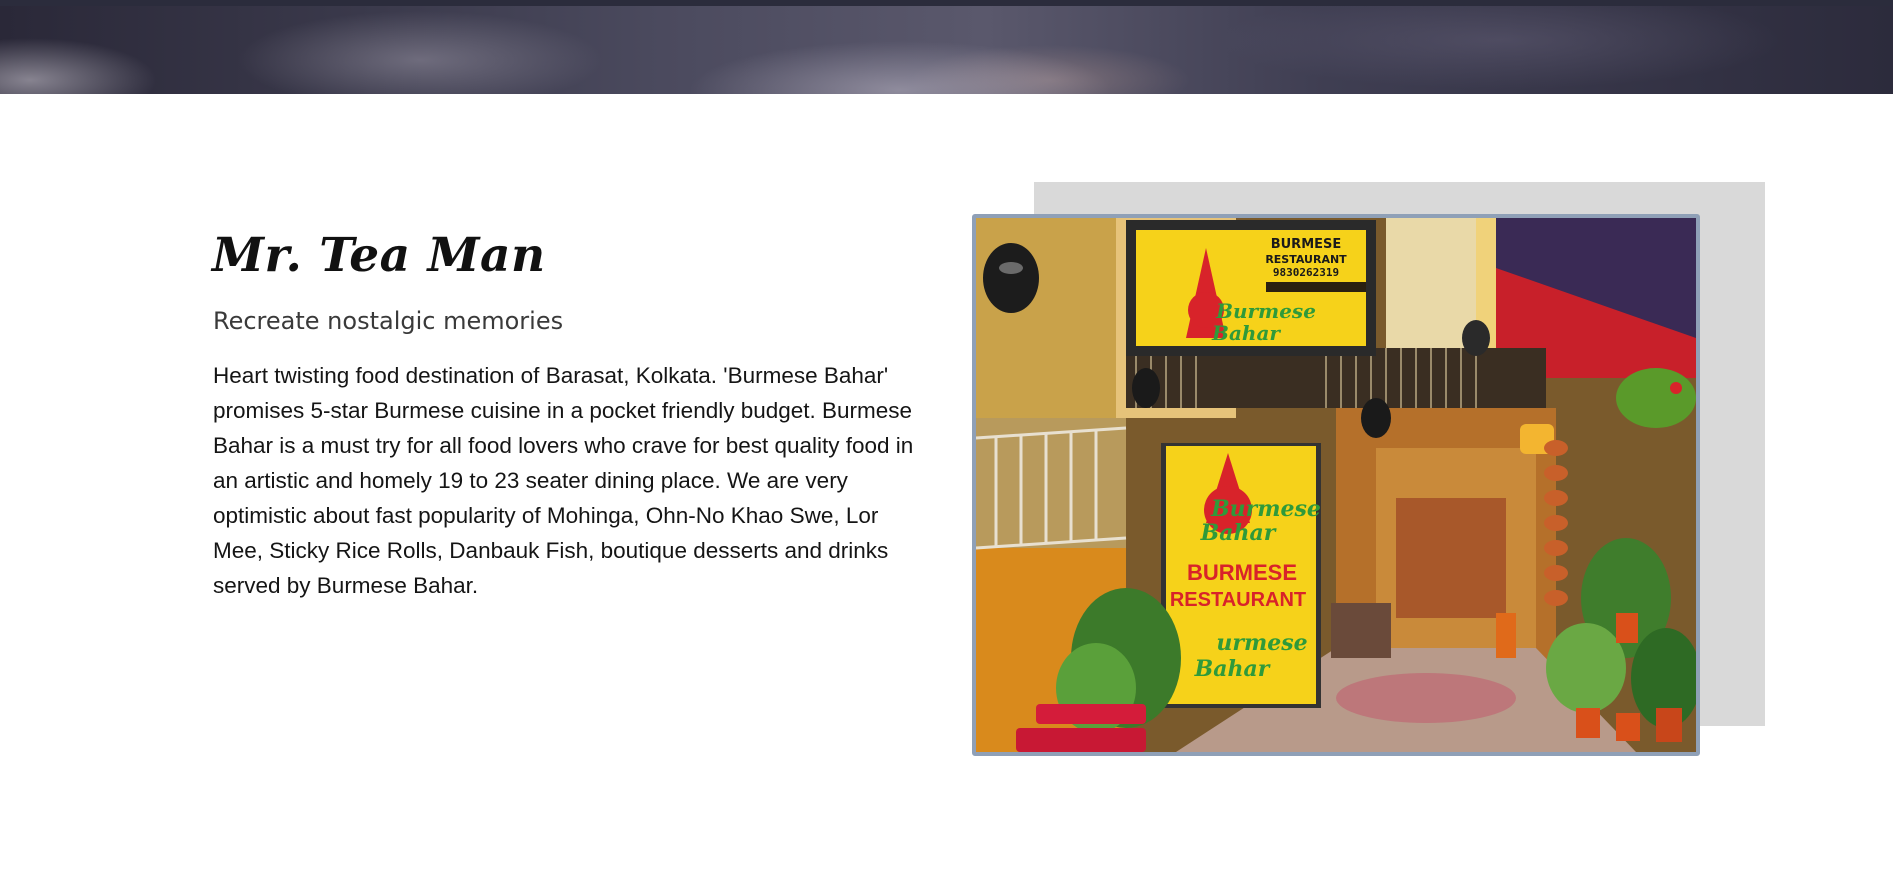  What do you see at coordinates (1265, 509) in the screenshot?
I see `sign-main-logo-line1: Burmese` at bounding box center [1265, 509].